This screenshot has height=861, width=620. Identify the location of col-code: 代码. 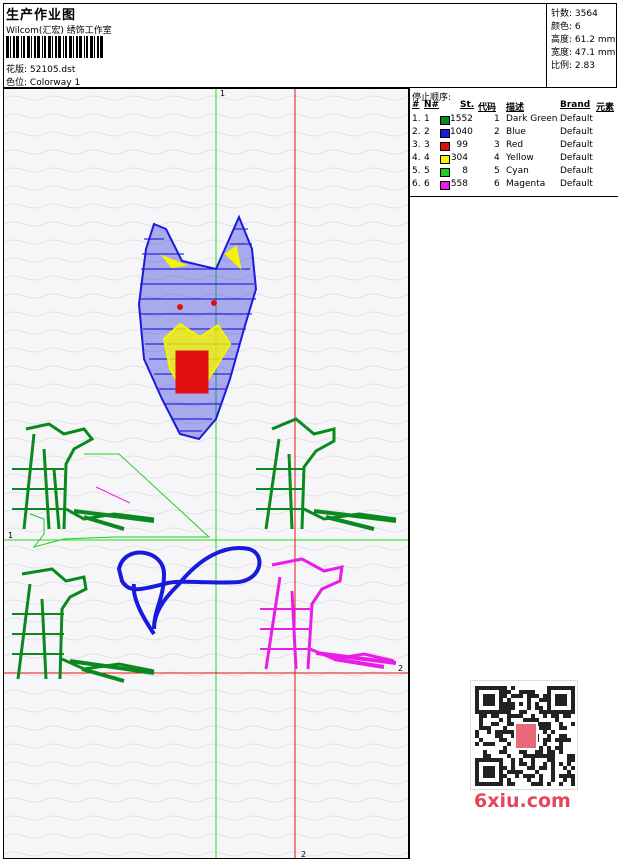
(487, 108).